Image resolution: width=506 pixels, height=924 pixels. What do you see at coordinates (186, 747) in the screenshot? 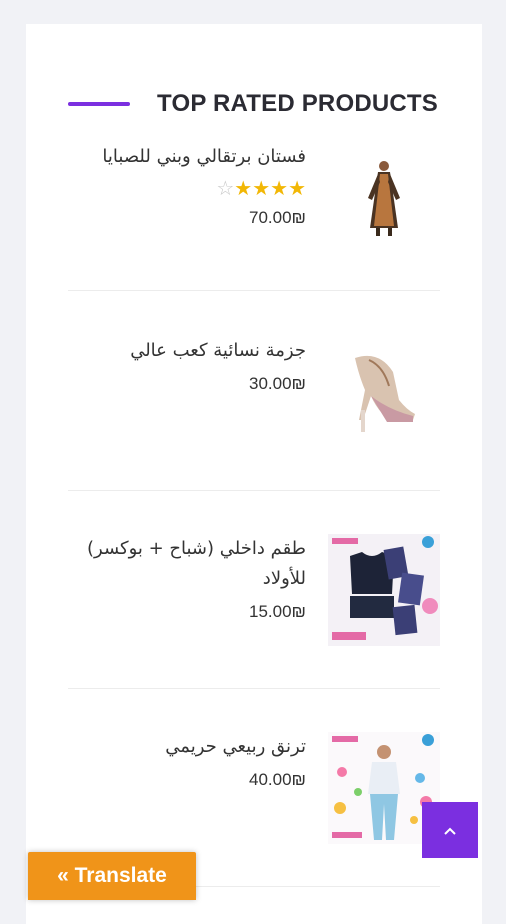
I see `product-name: ترنق ربيعي حريمي` at bounding box center [186, 747].